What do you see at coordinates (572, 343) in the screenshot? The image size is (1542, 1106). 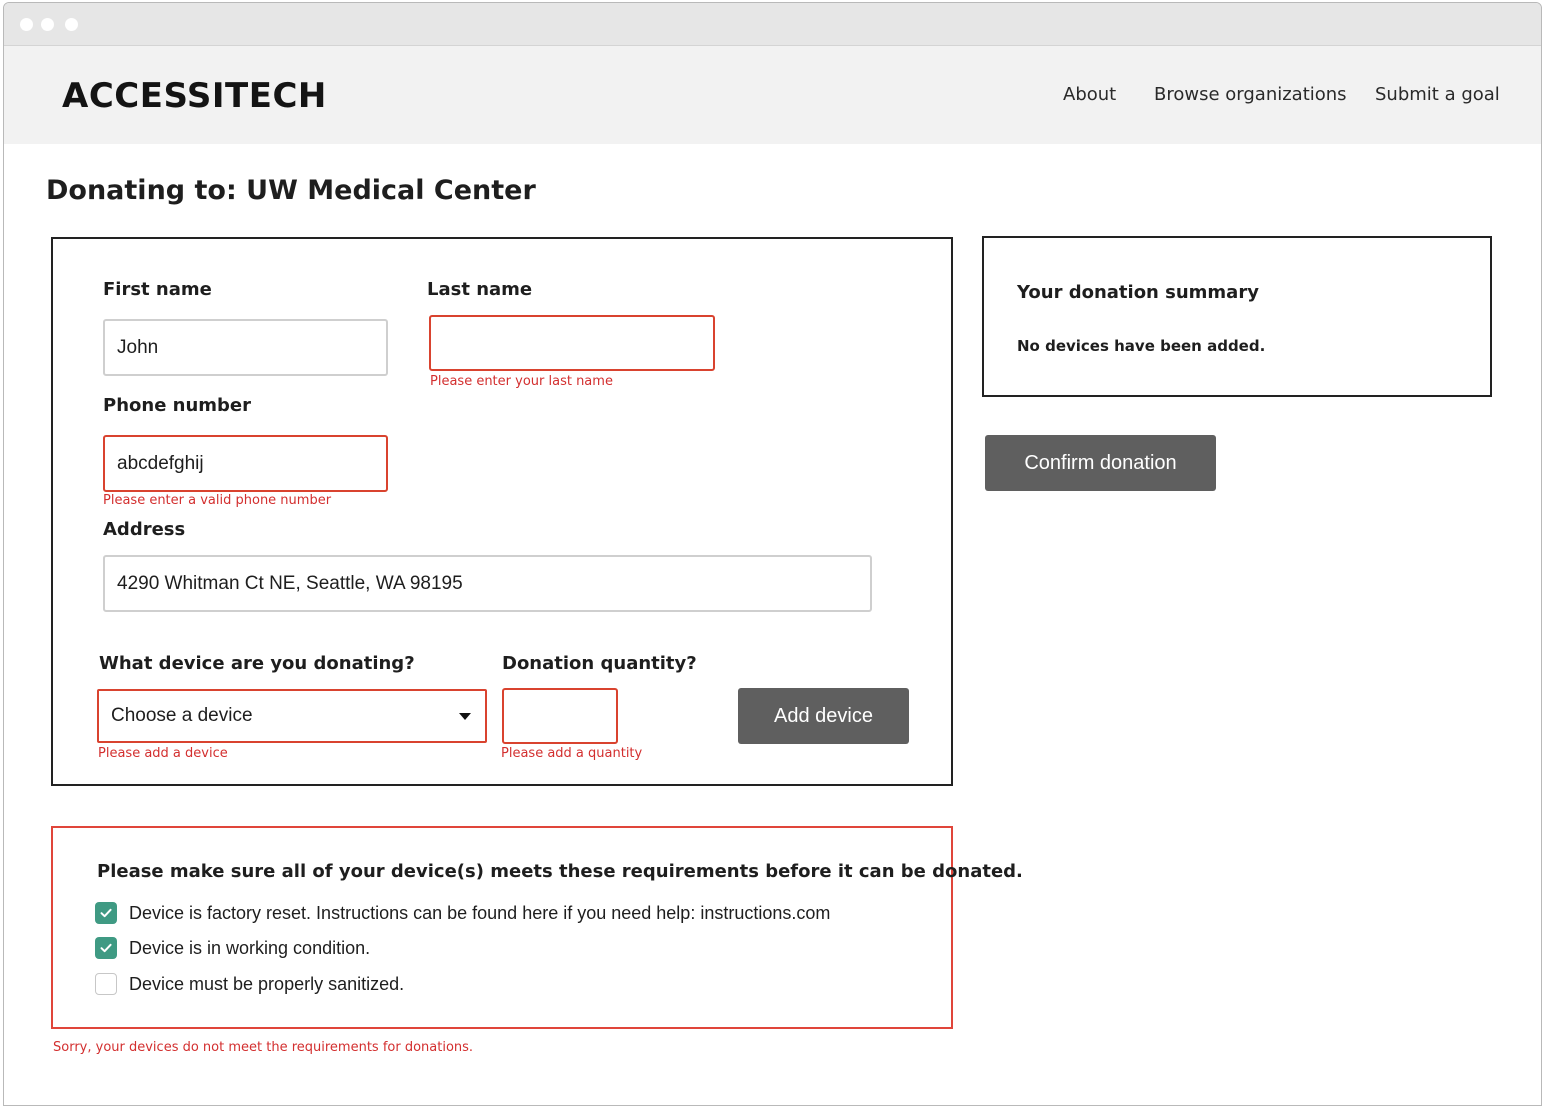 I see `last-name-input` at bounding box center [572, 343].